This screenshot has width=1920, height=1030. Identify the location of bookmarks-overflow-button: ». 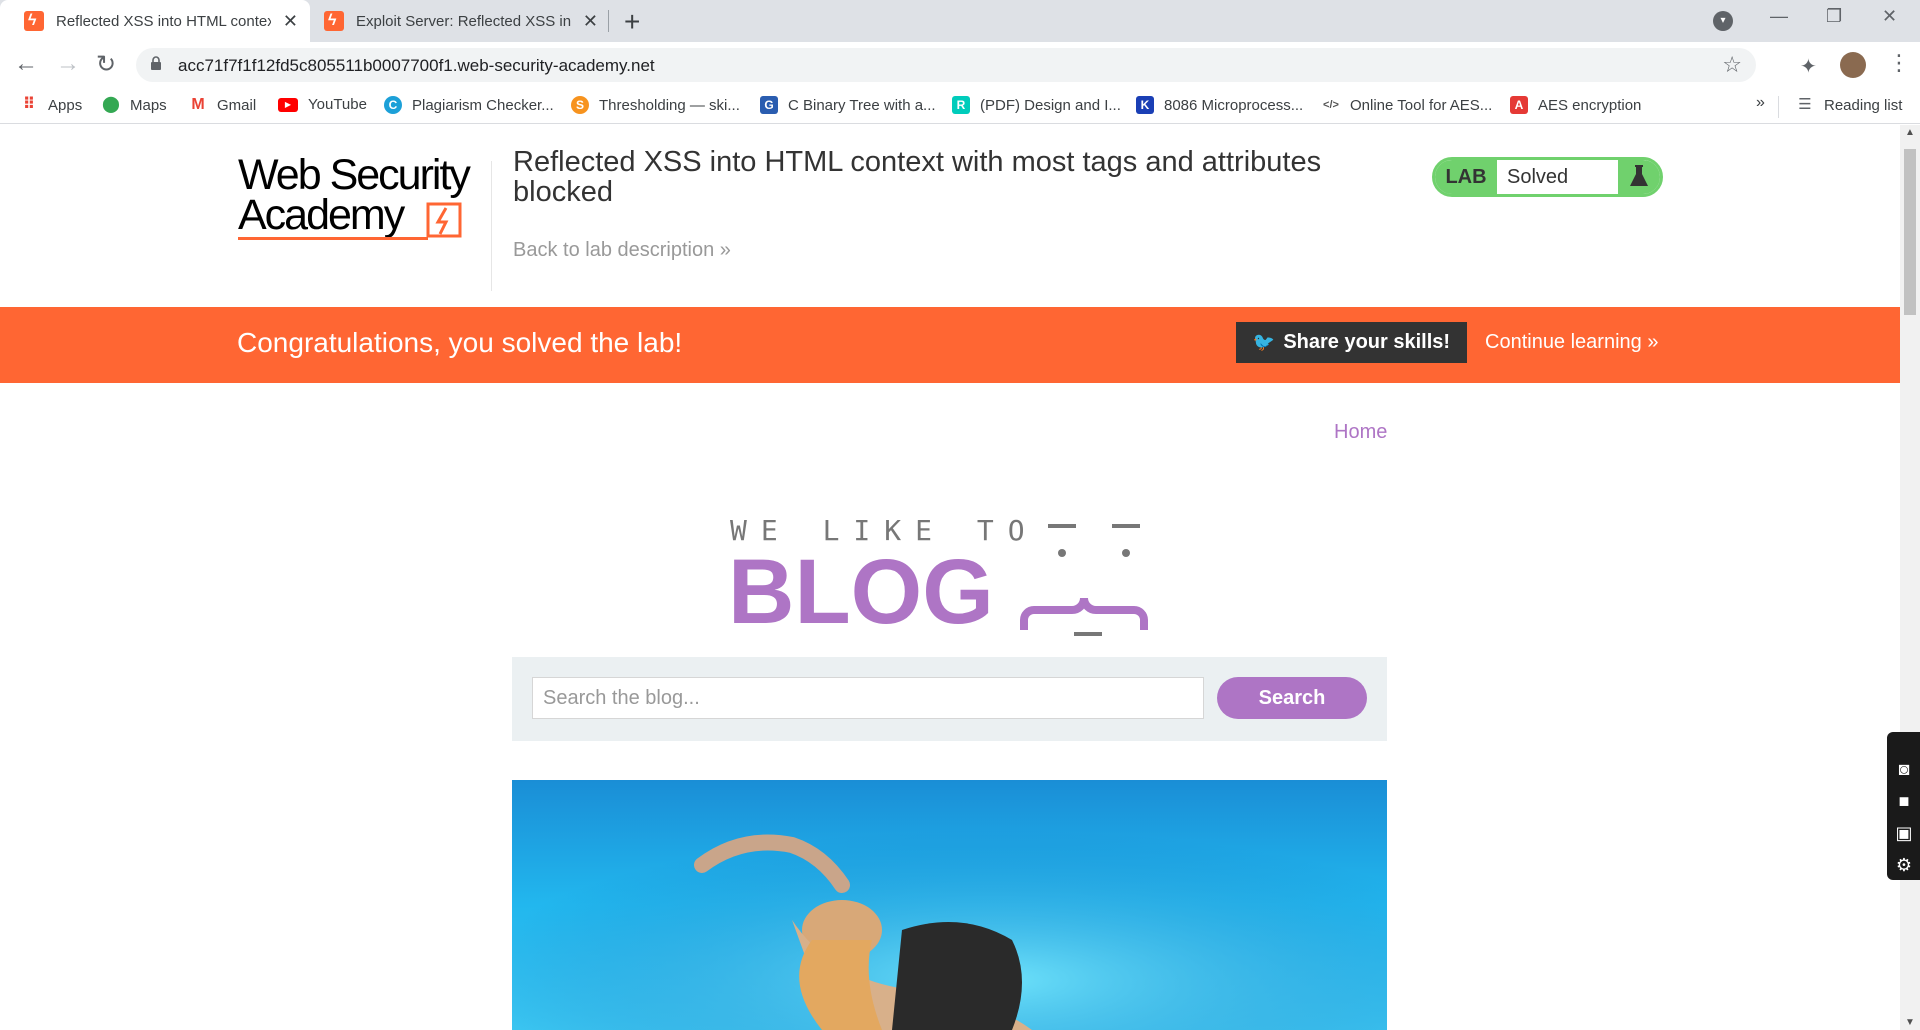
(1760, 103).